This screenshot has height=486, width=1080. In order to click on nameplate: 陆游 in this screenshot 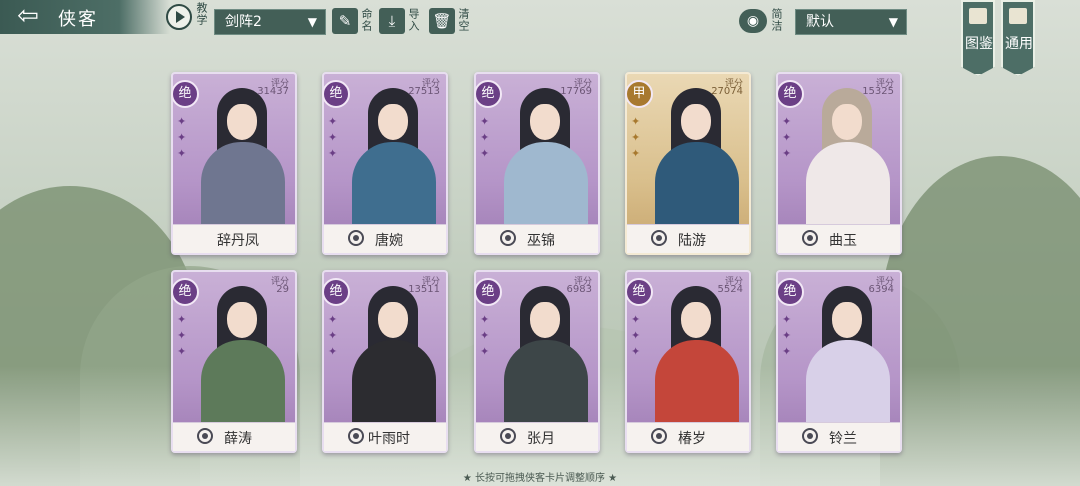, I will do `click(688, 238)`.